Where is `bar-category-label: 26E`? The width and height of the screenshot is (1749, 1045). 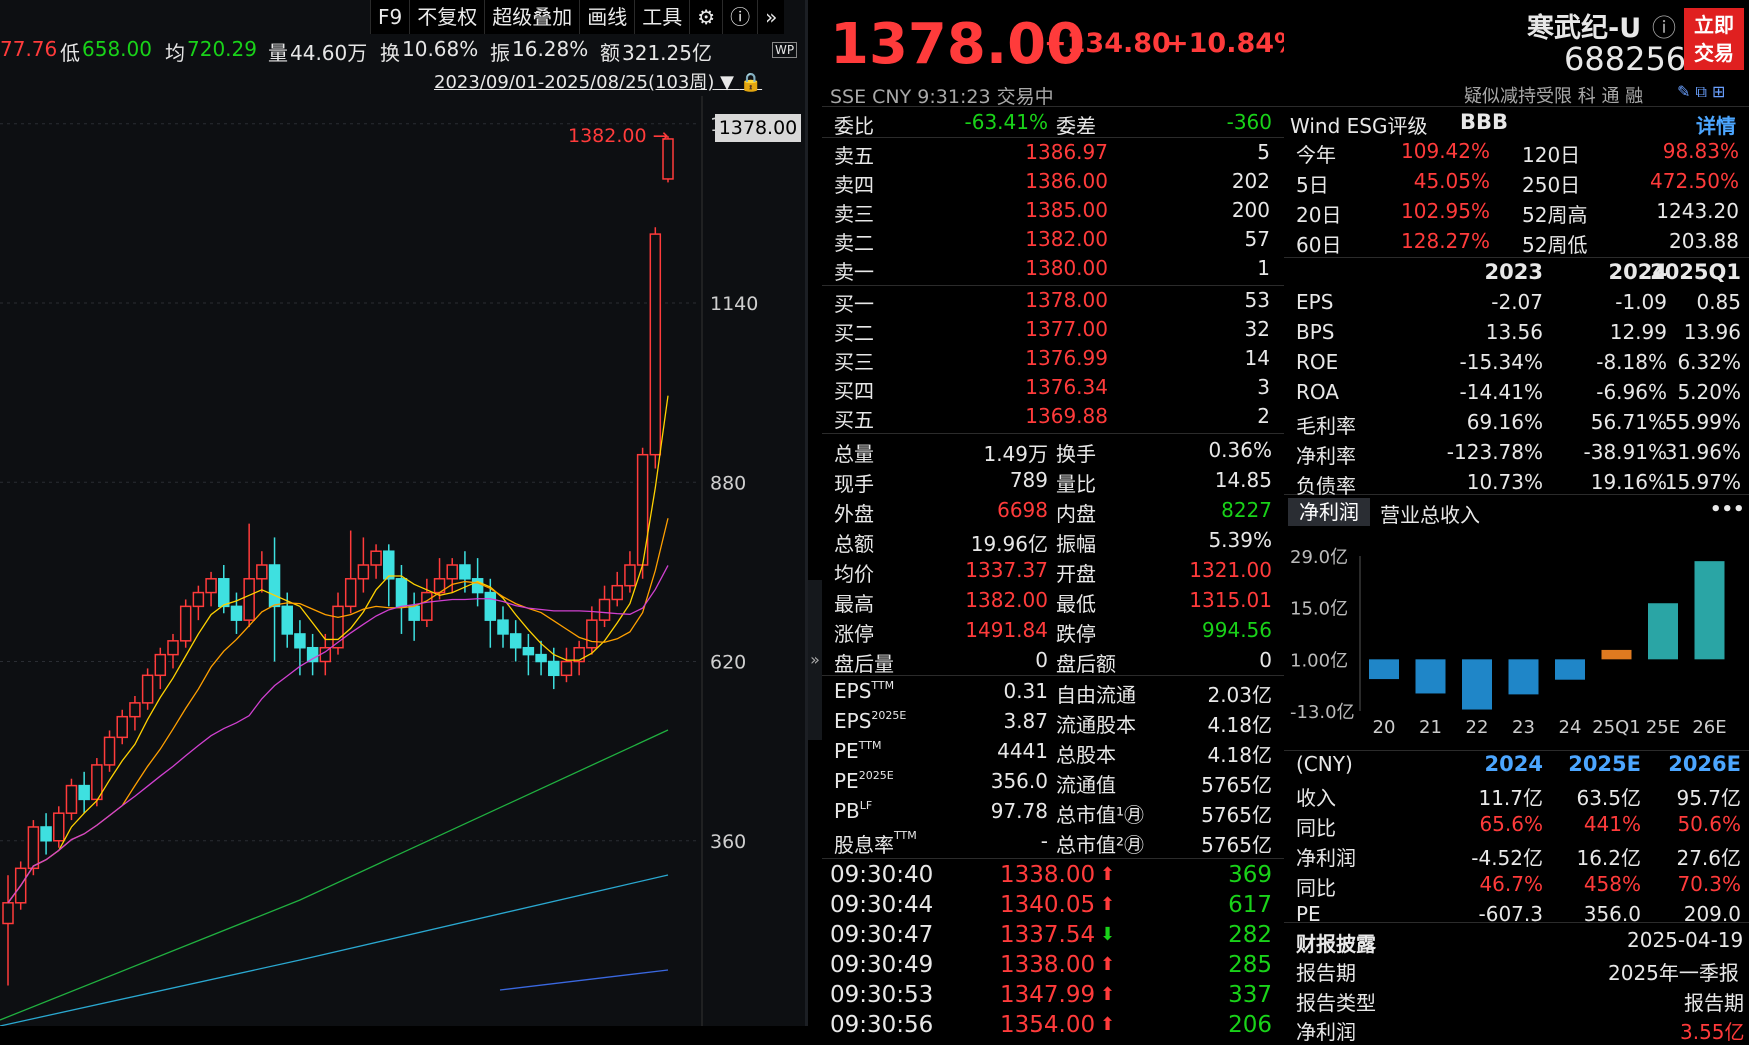
bar-category-label: 26E is located at coordinates (1709, 727).